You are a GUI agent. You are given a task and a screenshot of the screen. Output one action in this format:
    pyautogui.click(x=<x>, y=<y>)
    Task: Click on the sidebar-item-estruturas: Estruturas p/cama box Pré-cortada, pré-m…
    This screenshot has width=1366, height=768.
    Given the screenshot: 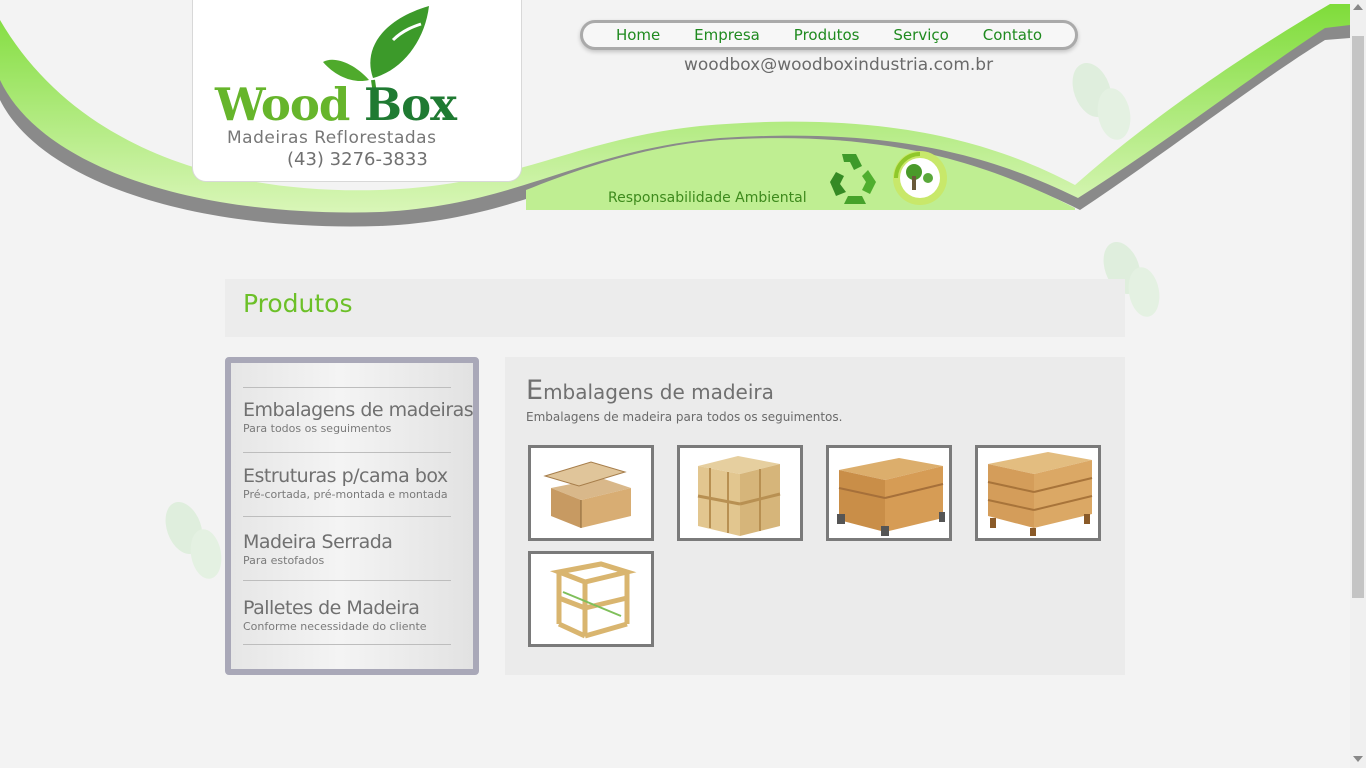 What is the action you would take?
    pyautogui.click(x=354, y=483)
    